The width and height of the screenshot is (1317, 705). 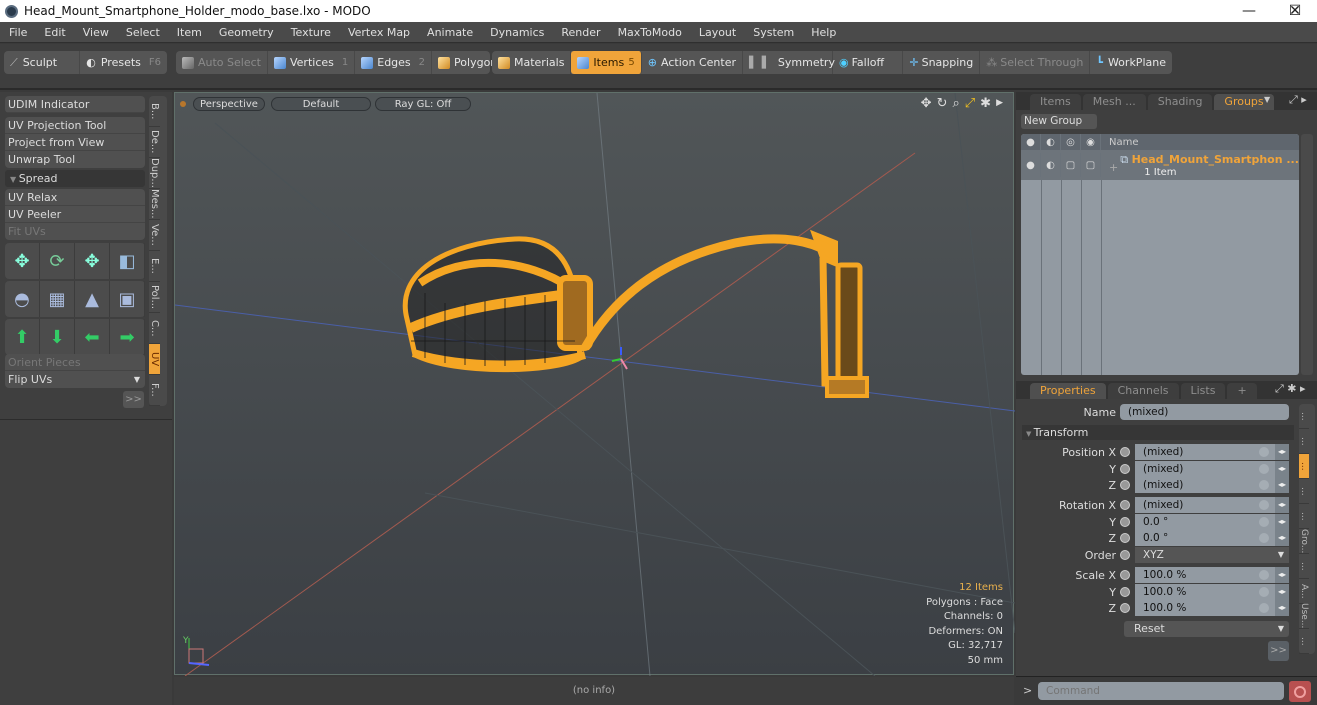 What do you see at coordinates (1203, 391) in the screenshot?
I see `tab-lists: Lists` at bounding box center [1203, 391].